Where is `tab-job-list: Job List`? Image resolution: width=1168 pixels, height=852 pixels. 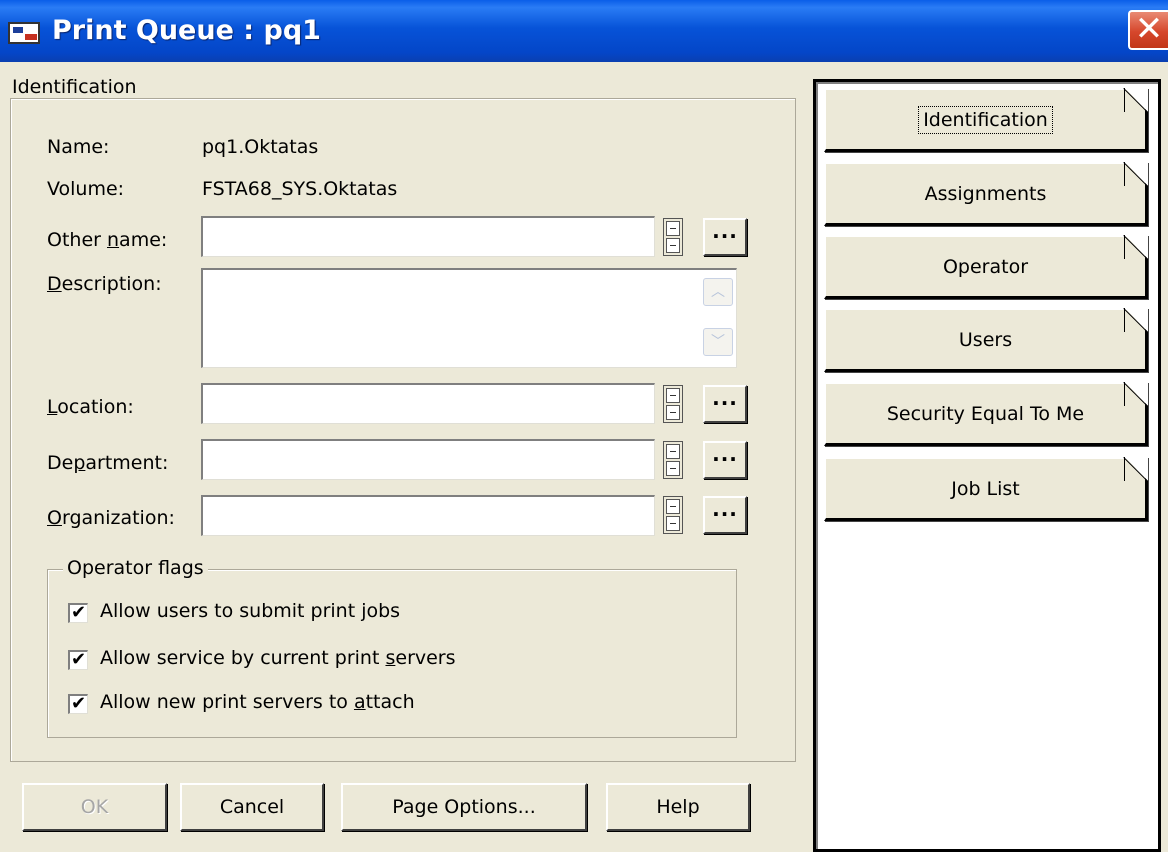 tab-job-list: Job List is located at coordinates (986, 489).